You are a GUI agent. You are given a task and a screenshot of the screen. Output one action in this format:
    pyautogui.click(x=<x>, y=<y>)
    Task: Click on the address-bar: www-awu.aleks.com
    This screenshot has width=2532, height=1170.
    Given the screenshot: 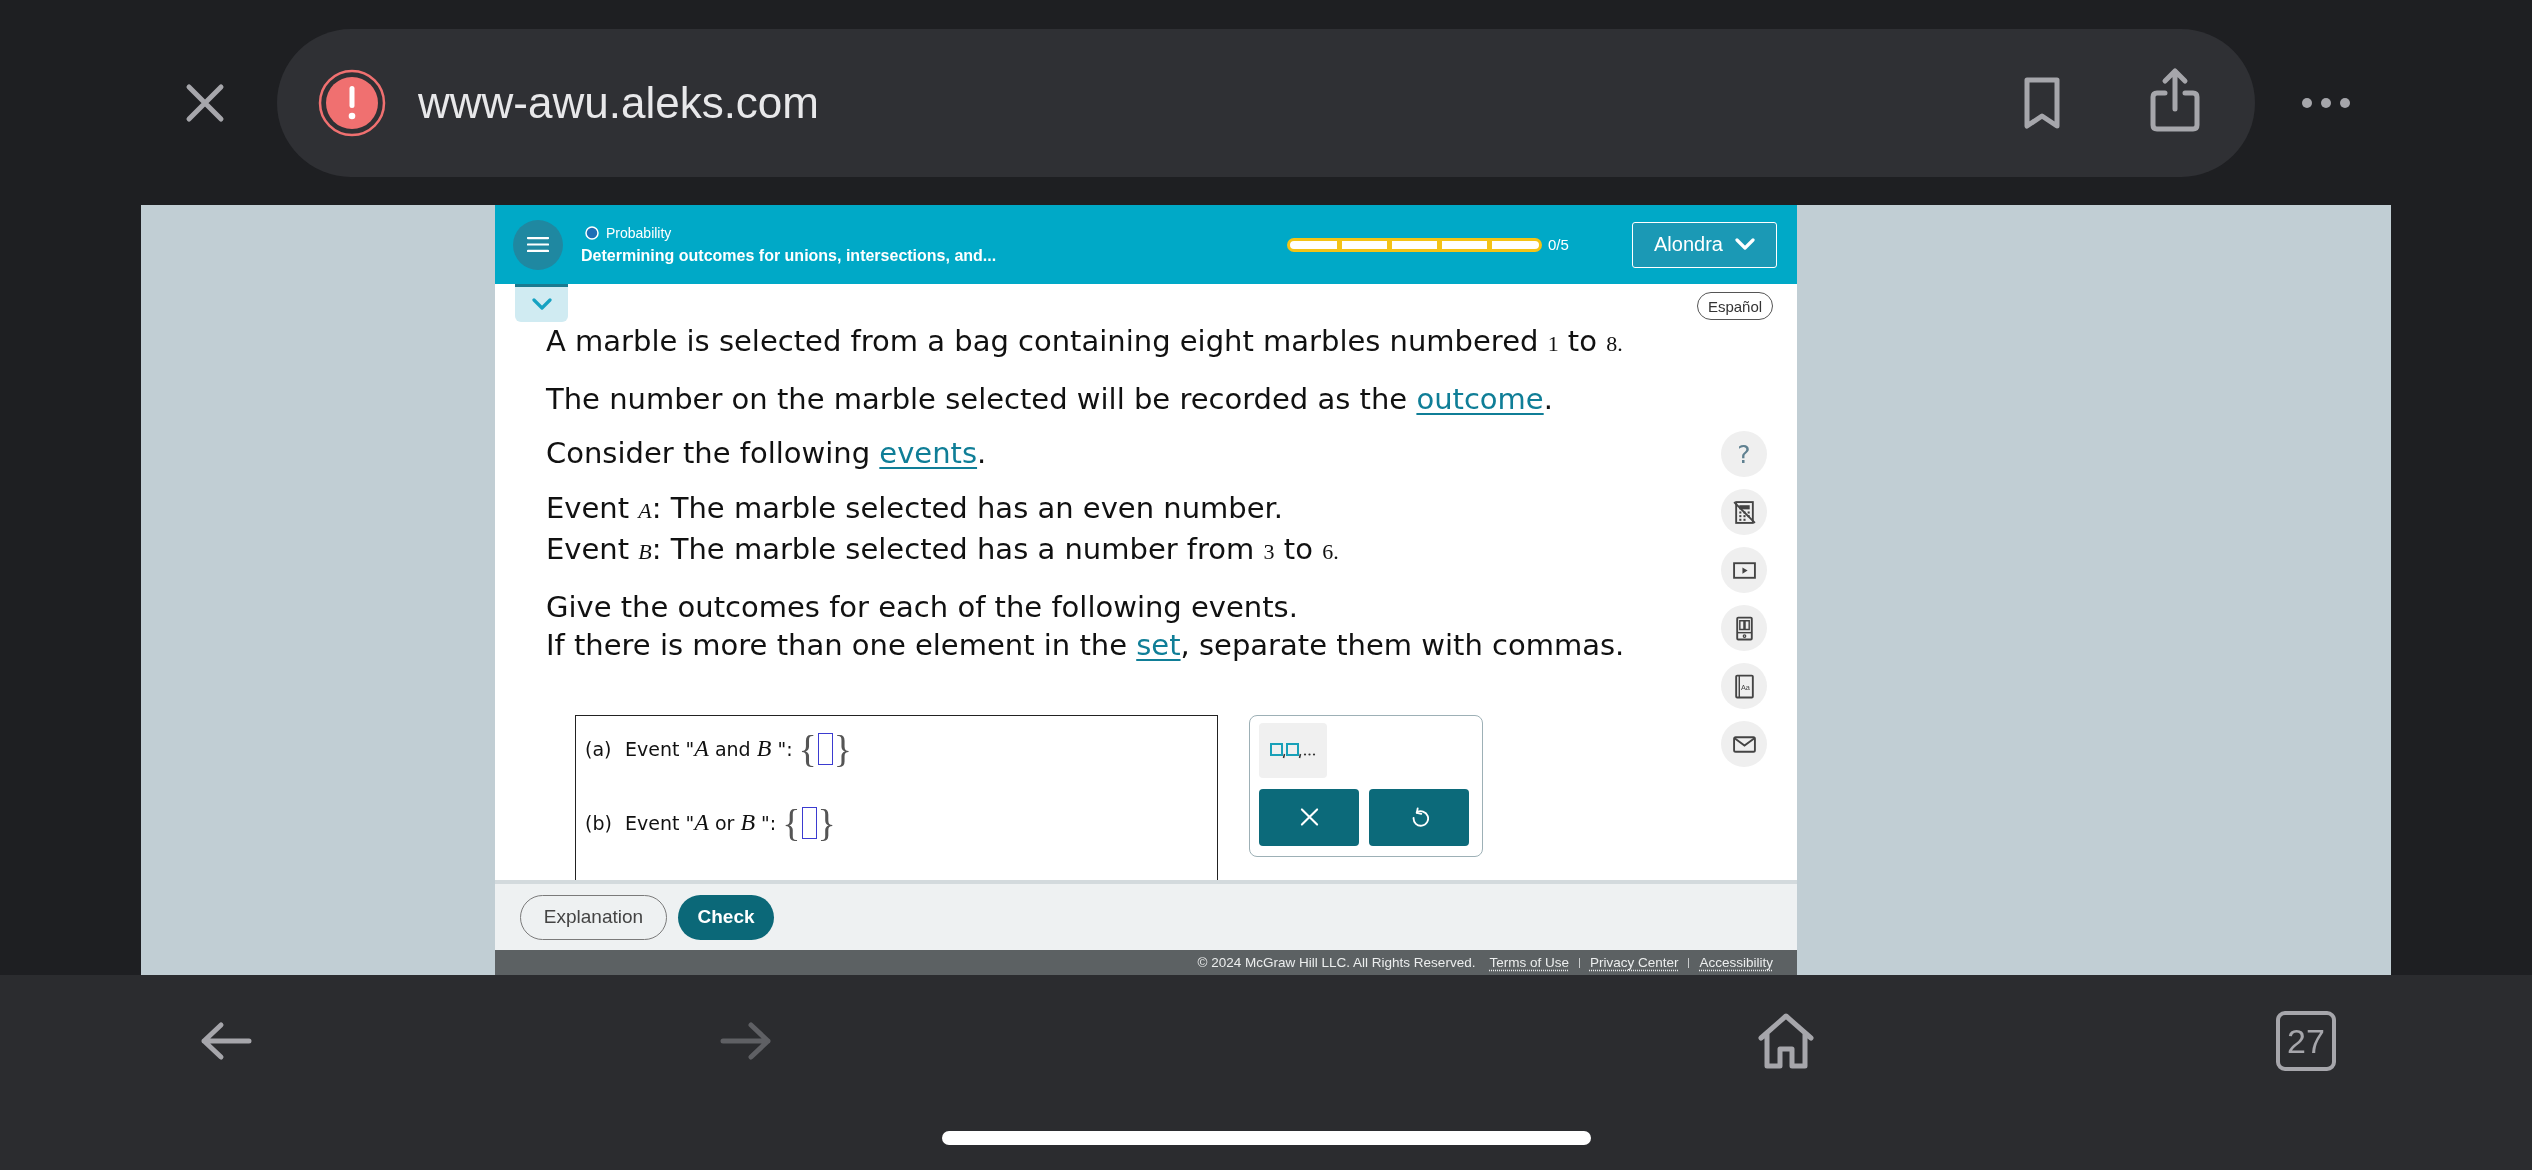 What is the action you would take?
    pyautogui.click(x=1266, y=102)
    